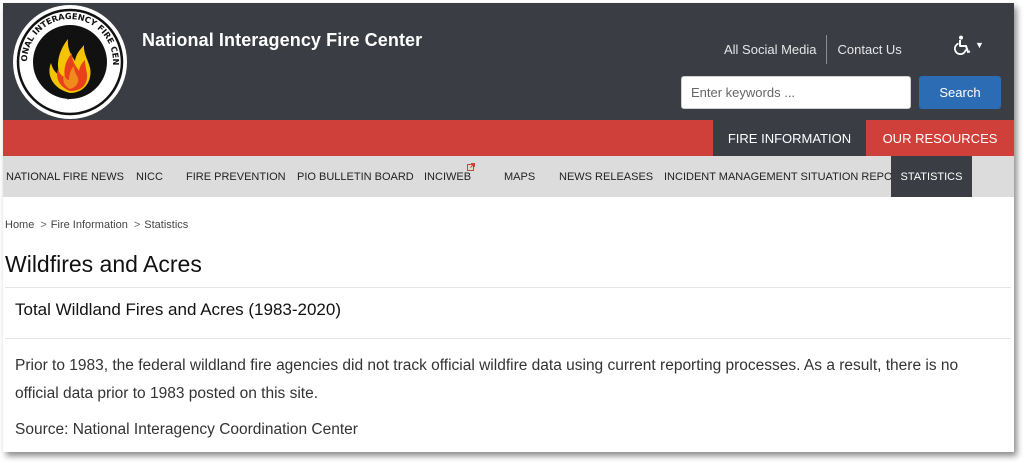 This screenshot has width=1024, height=463. Describe the element at coordinates (236, 176) in the screenshot. I see `subnav-fire-prevention: FIRE PREVENTION` at that location.